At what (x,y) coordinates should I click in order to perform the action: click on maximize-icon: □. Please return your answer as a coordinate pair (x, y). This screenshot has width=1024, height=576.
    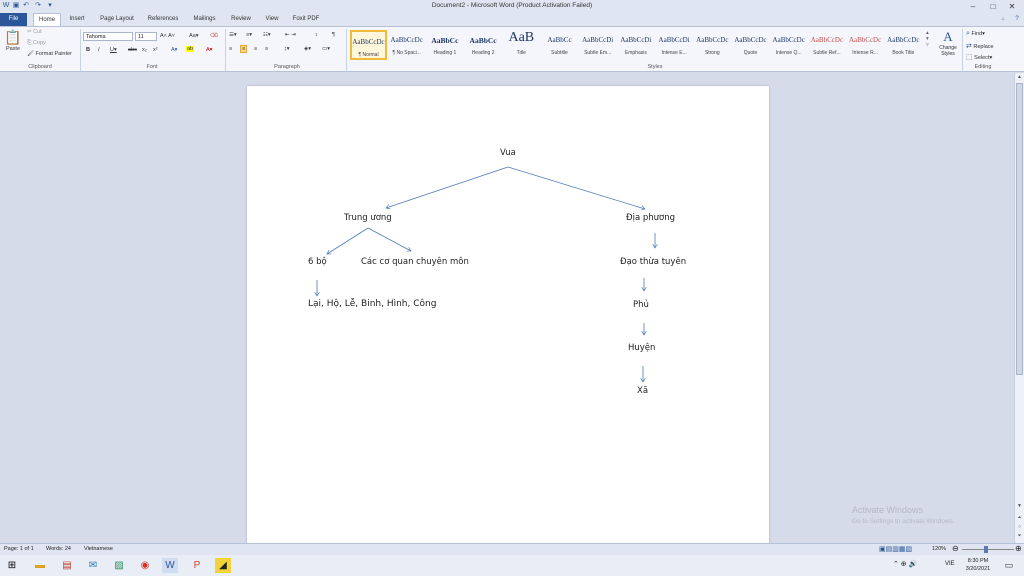
    Looking at the image, I should click on (993, 6).